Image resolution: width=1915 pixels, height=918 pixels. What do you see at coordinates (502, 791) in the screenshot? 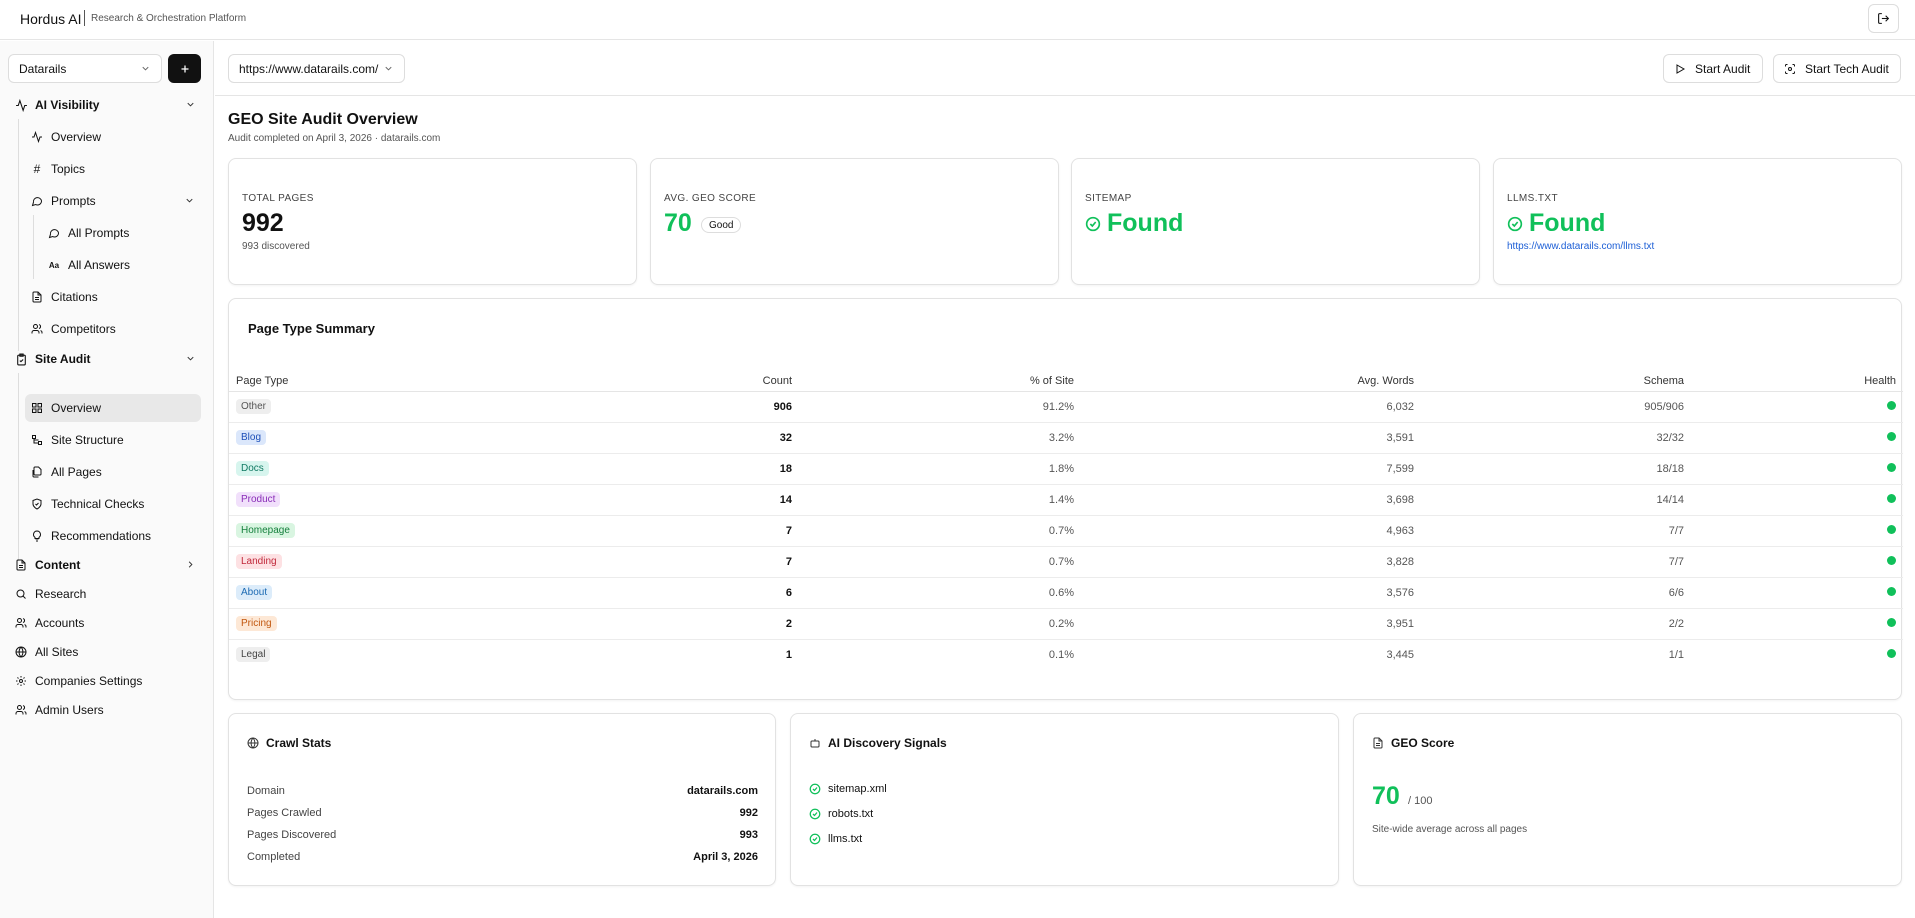
I see `stat-row: Domain datarails.com` at bounding box center [502, 791].